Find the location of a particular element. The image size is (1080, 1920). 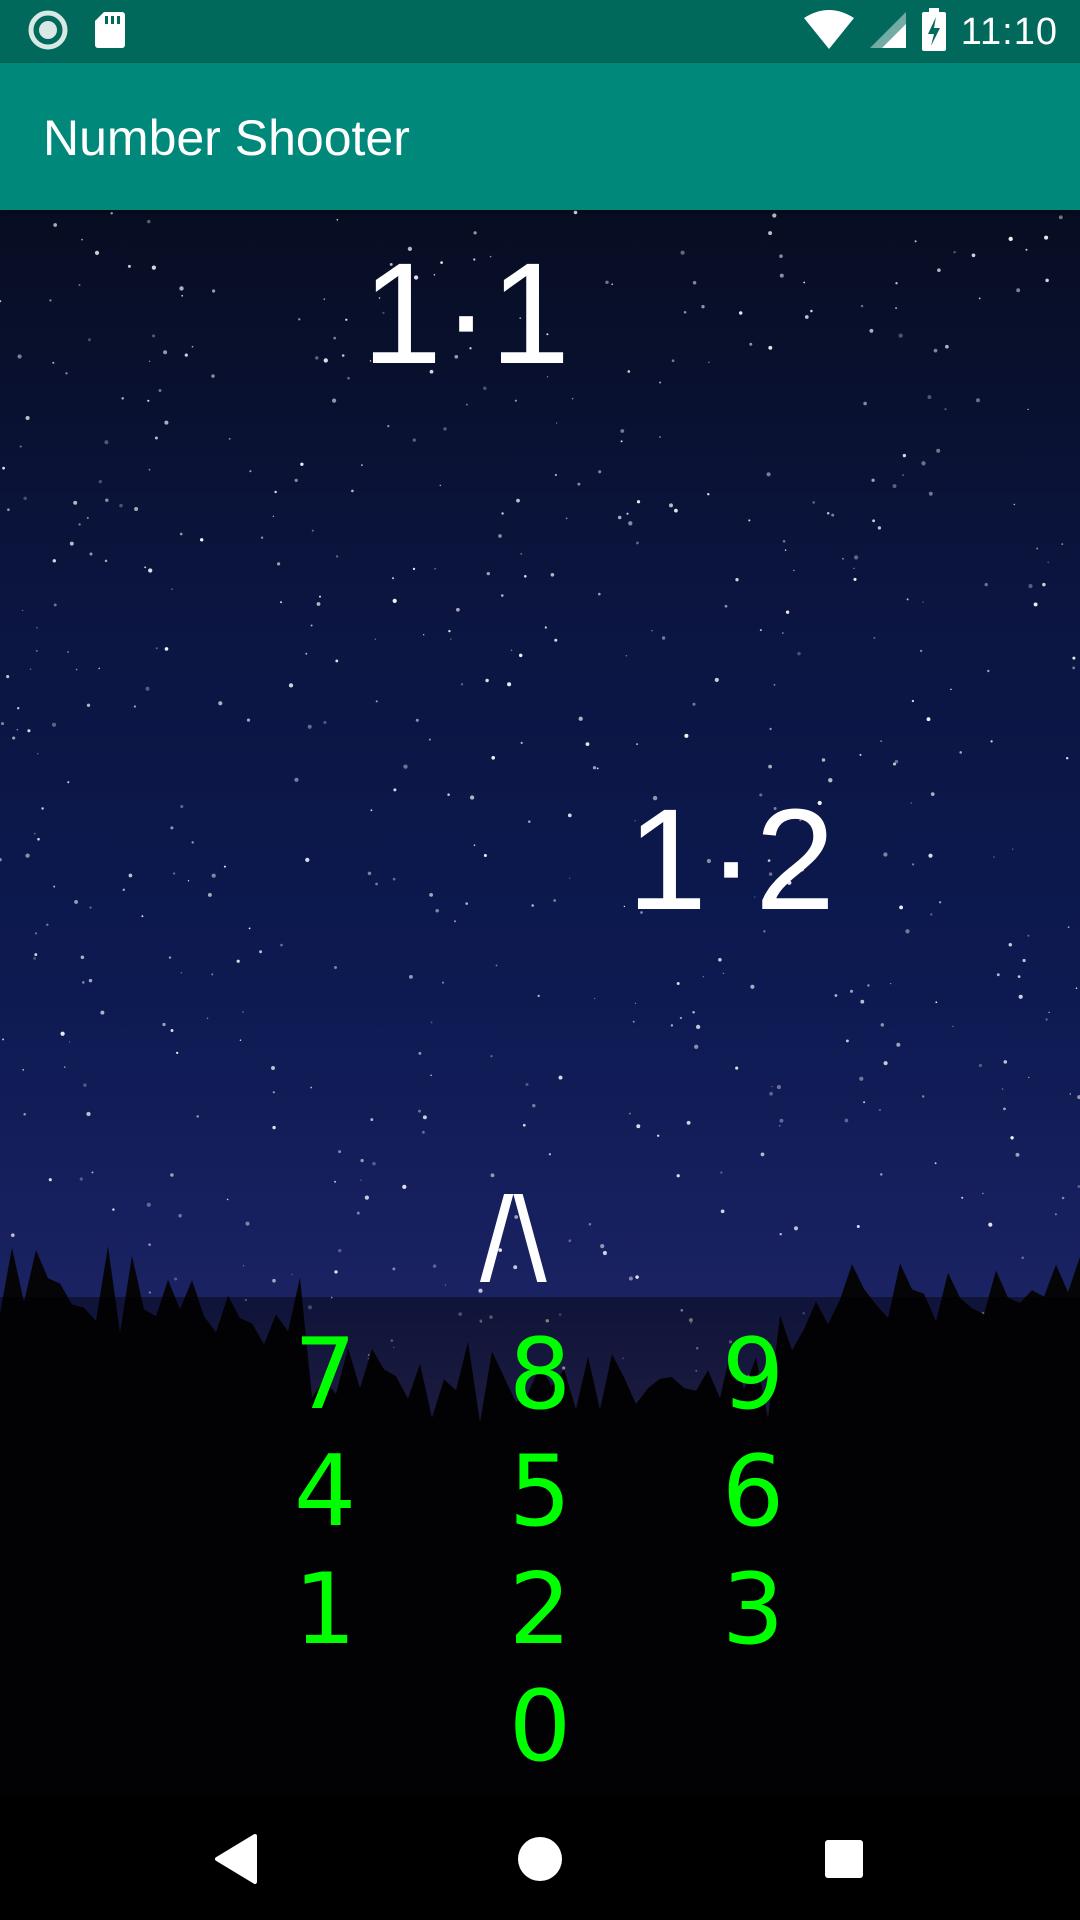

status-right-icons: 11:10 is located at coordinates (930, 32).